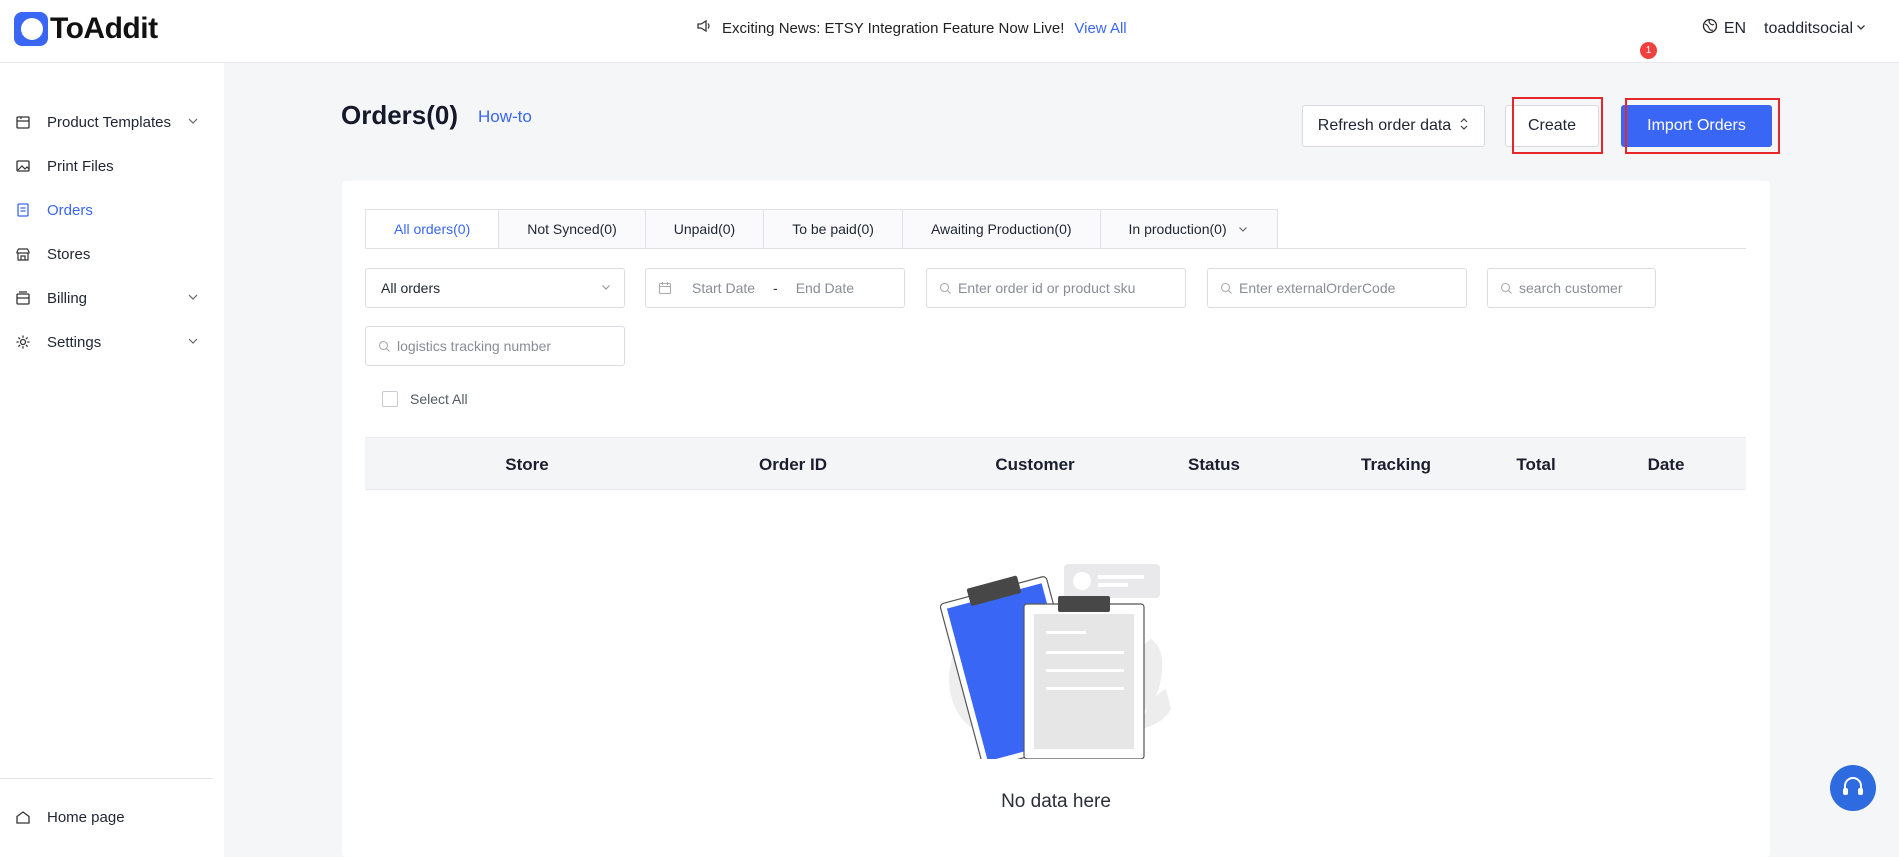  What do you see at coordinates (572, 229) in the screenshot?
I see `tab-not-synced: Not Synced(0)` at bounding box center [572, 229].